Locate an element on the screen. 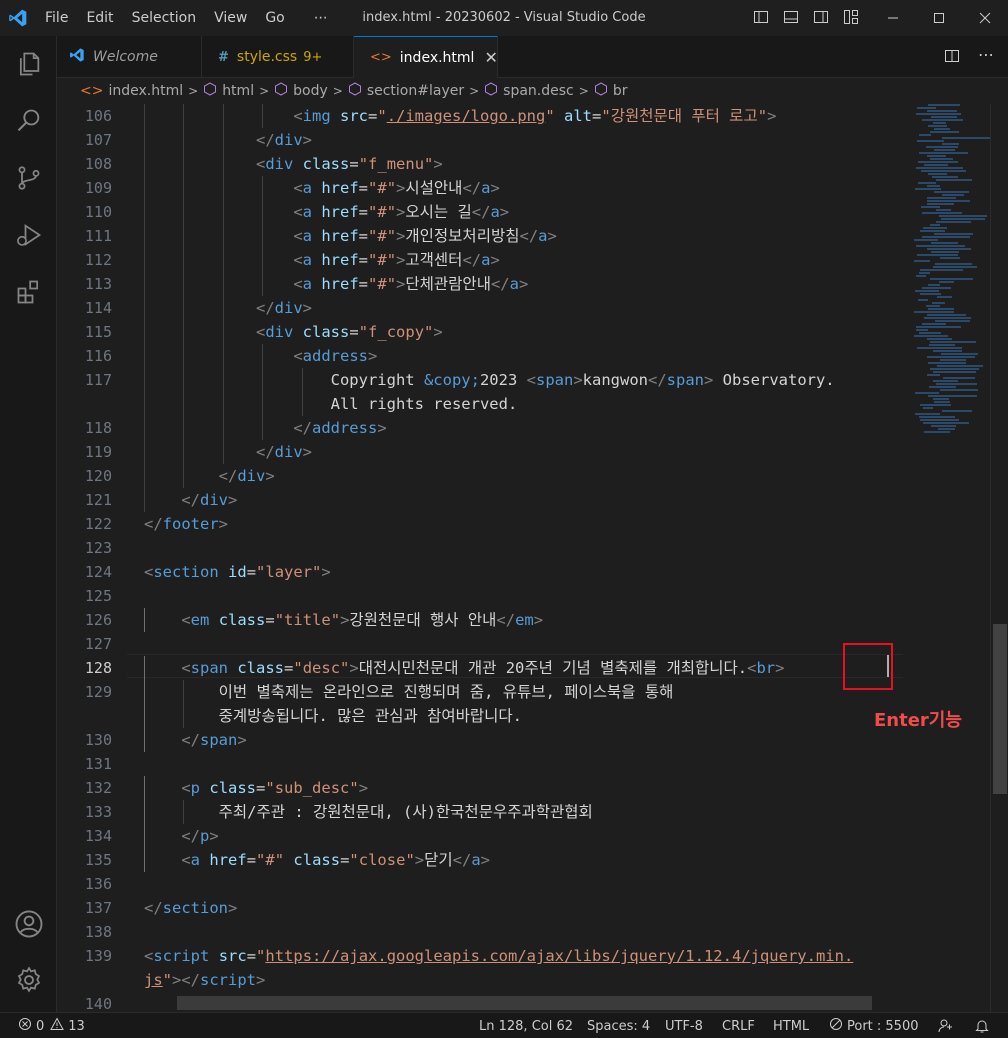  search-icon is located at coordinates (28, 121).